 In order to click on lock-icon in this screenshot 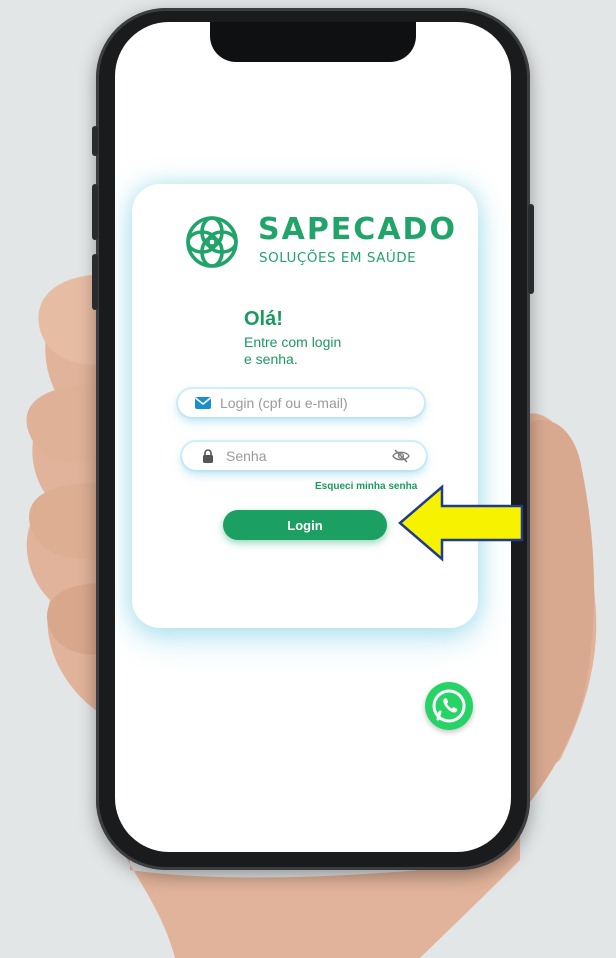, I will do `click(208, 455)`.